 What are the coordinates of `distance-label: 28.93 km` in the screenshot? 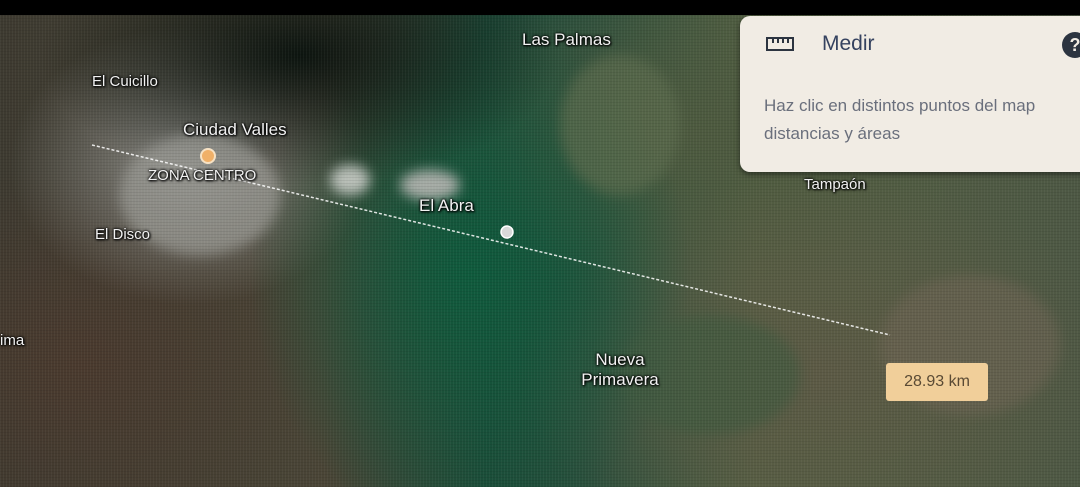 It's located at (937, 382).